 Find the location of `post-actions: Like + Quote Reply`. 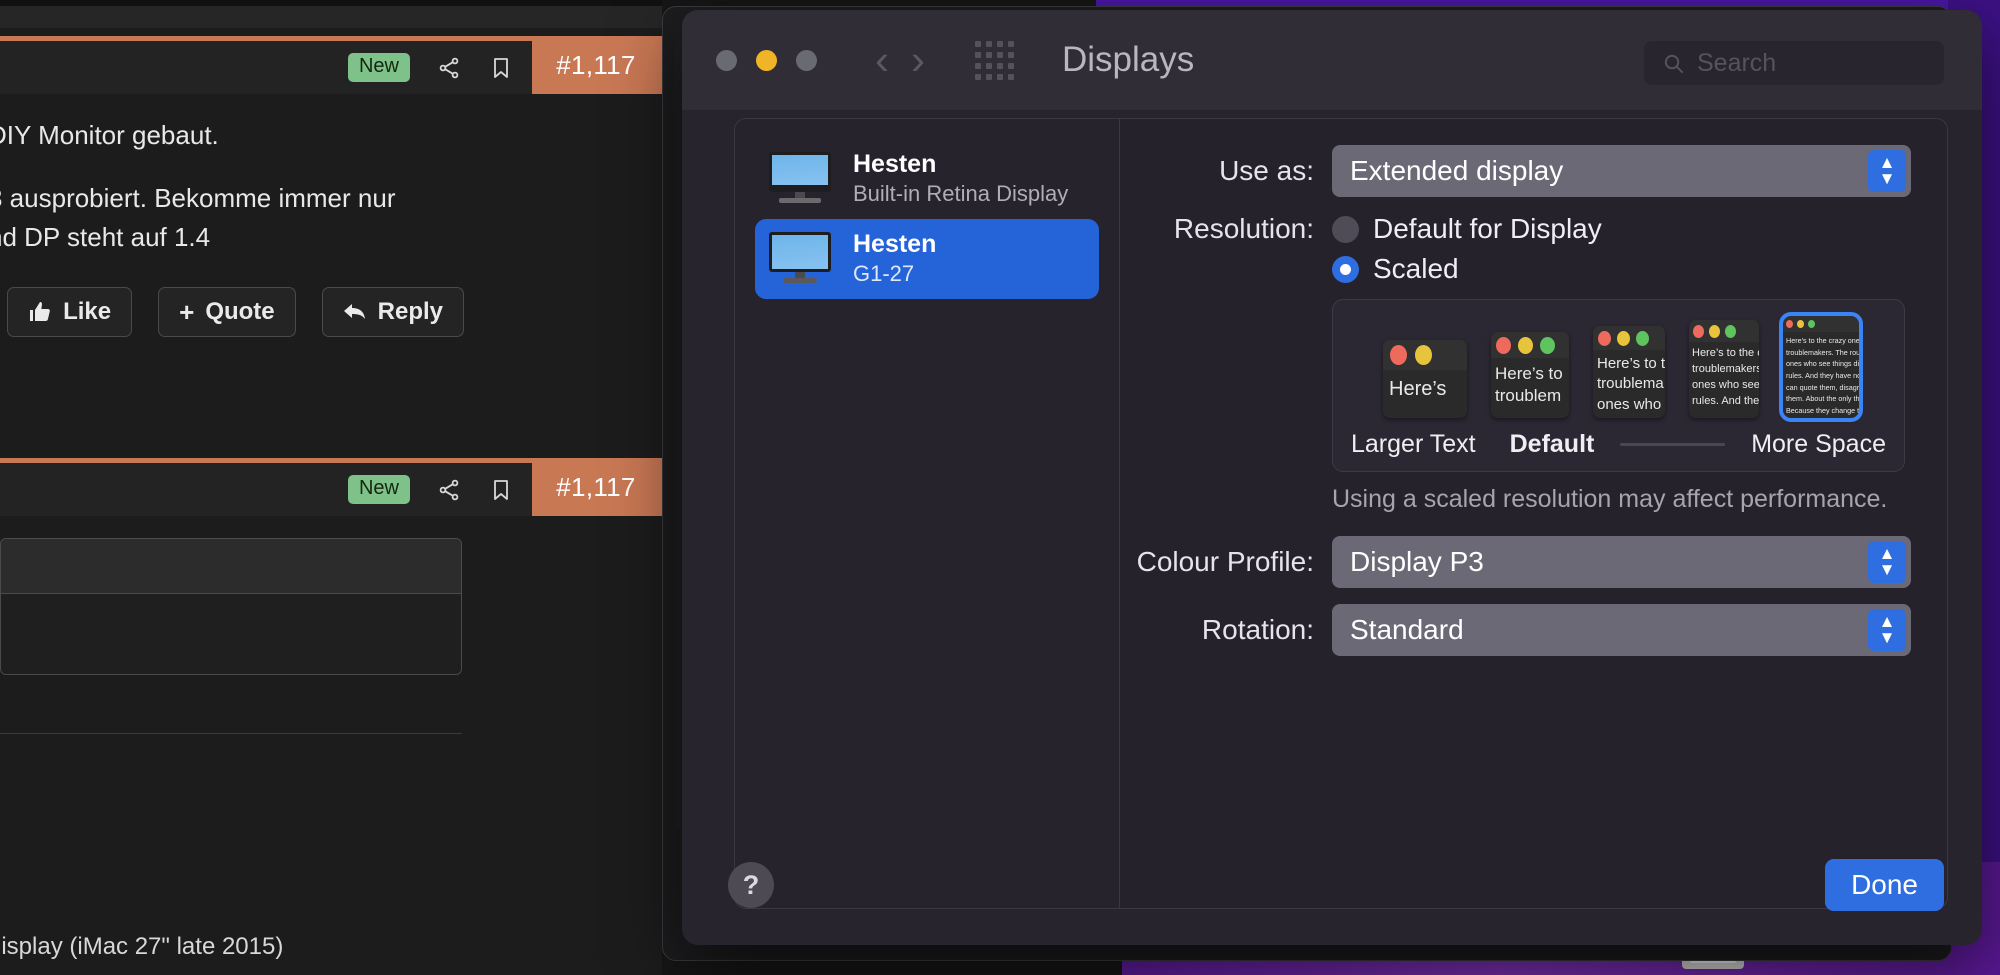

post-actions: Like + Quote Reply is located at coordinates (331, 310).